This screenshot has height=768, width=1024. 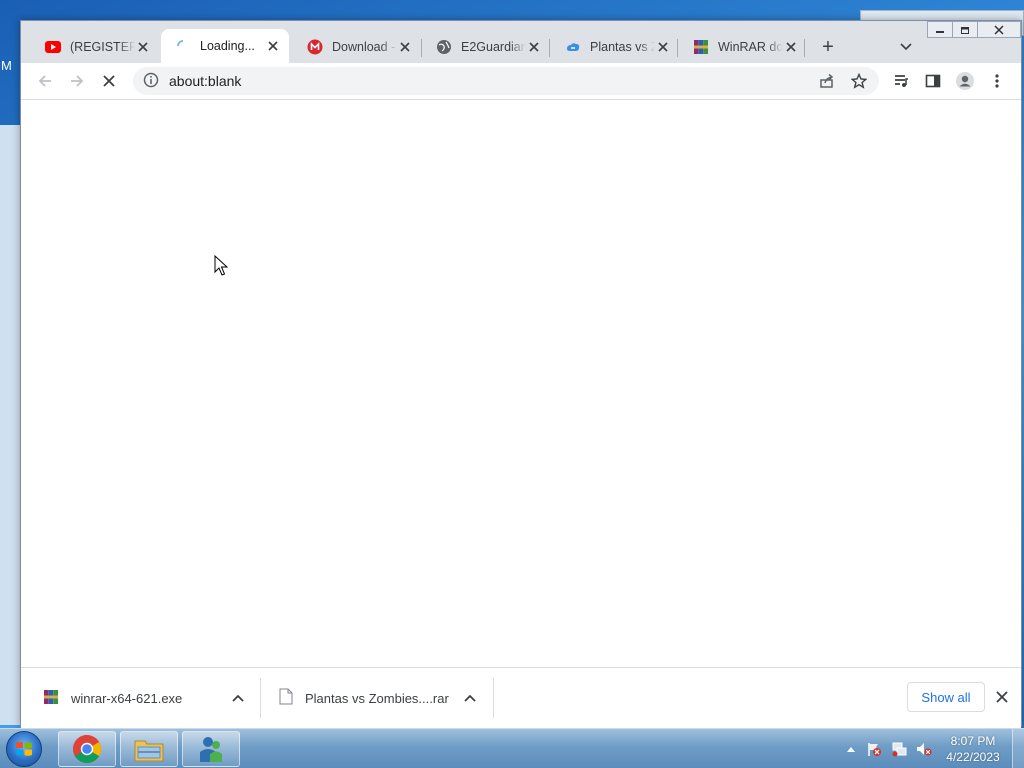 I want to click on reading-list-button, so click(x=901, y=81).